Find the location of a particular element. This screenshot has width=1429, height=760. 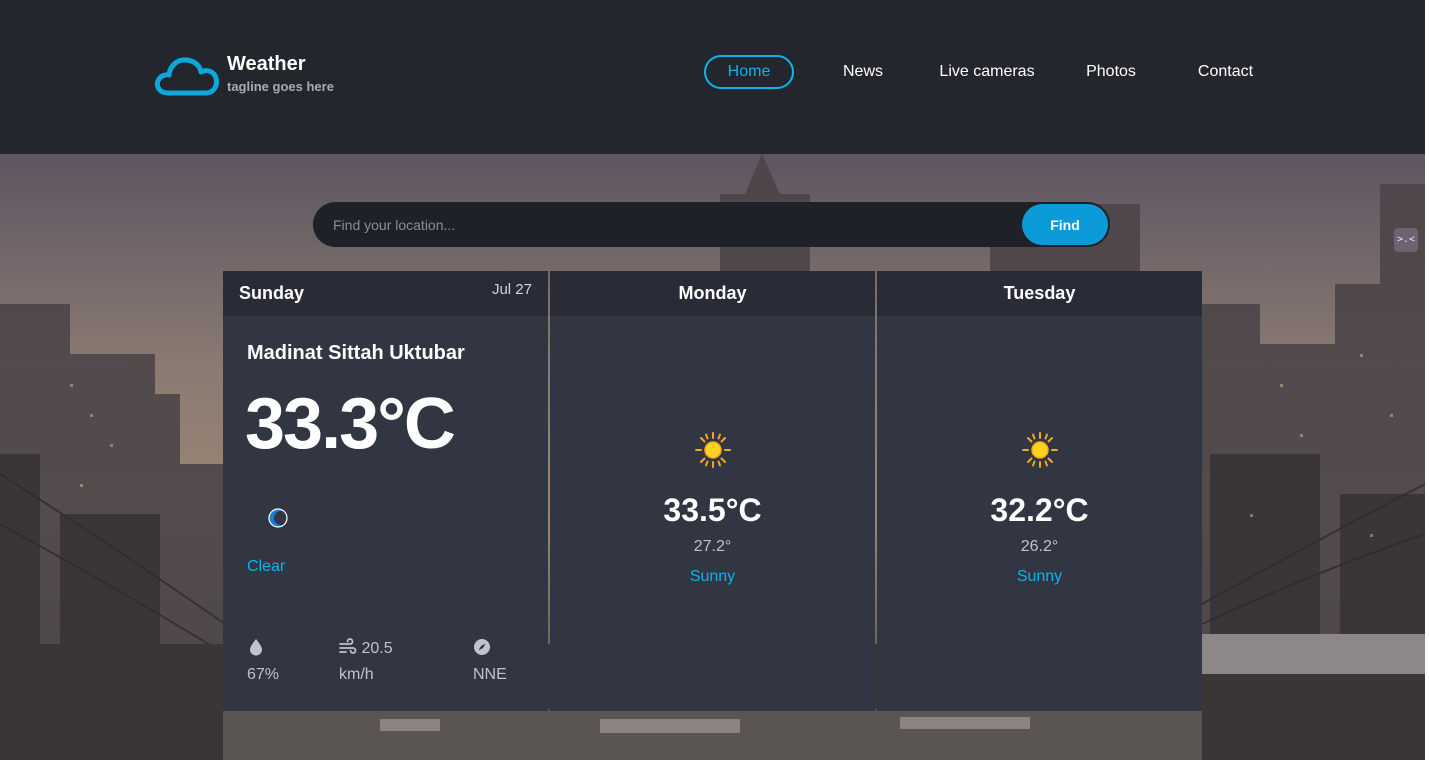

today-day-name: Sunday is located at coordinates (272, 293).